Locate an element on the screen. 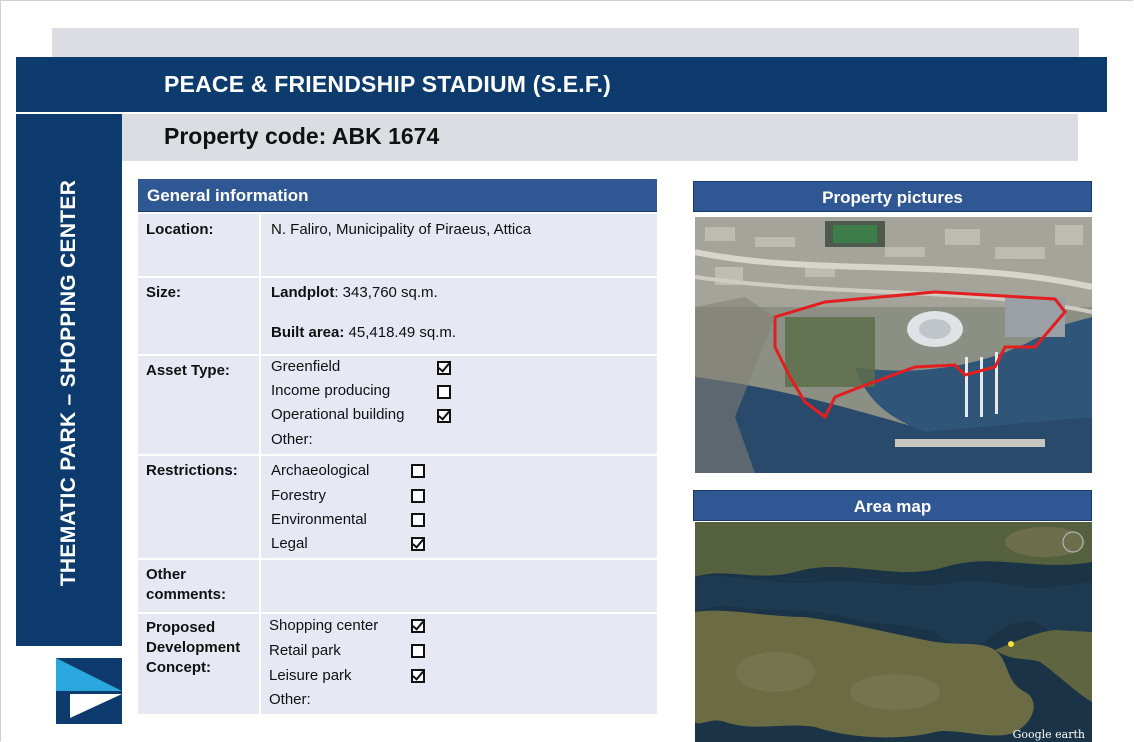 This screenshot has width=1134, height=742. retail-park-checkbox is located at coordinates (418, 651).